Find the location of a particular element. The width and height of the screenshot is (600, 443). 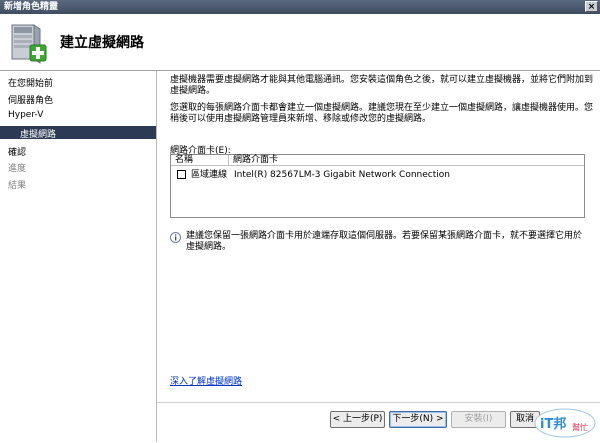

info-icon is located at coordinates (175, 237).